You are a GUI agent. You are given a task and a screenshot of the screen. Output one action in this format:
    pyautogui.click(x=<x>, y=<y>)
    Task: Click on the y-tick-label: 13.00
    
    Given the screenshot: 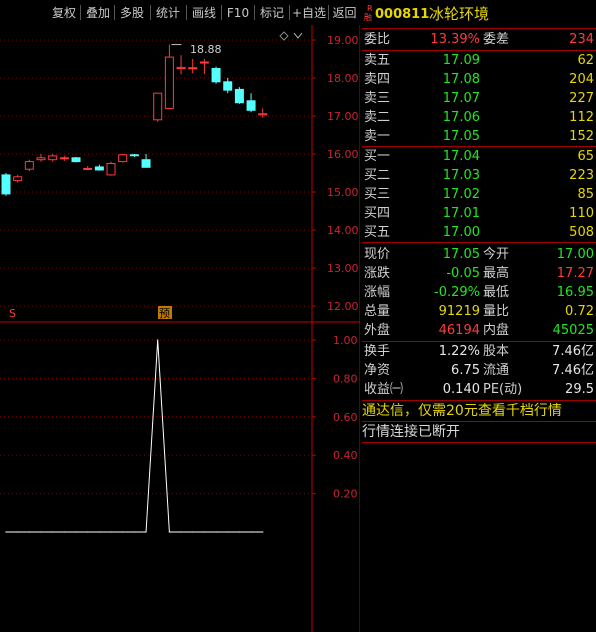 What is the action you would take?
    pyautogui.click(x=343, y=268)
    